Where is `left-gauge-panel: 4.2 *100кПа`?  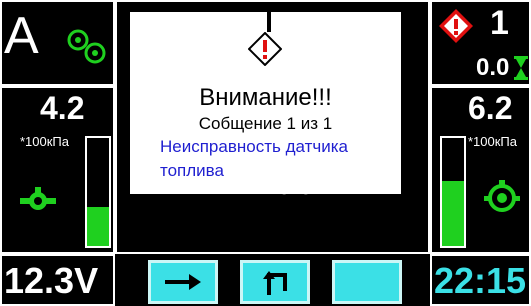
left-gauge-panel: 4.2 *100кПа is located at coordinates (57, 170).